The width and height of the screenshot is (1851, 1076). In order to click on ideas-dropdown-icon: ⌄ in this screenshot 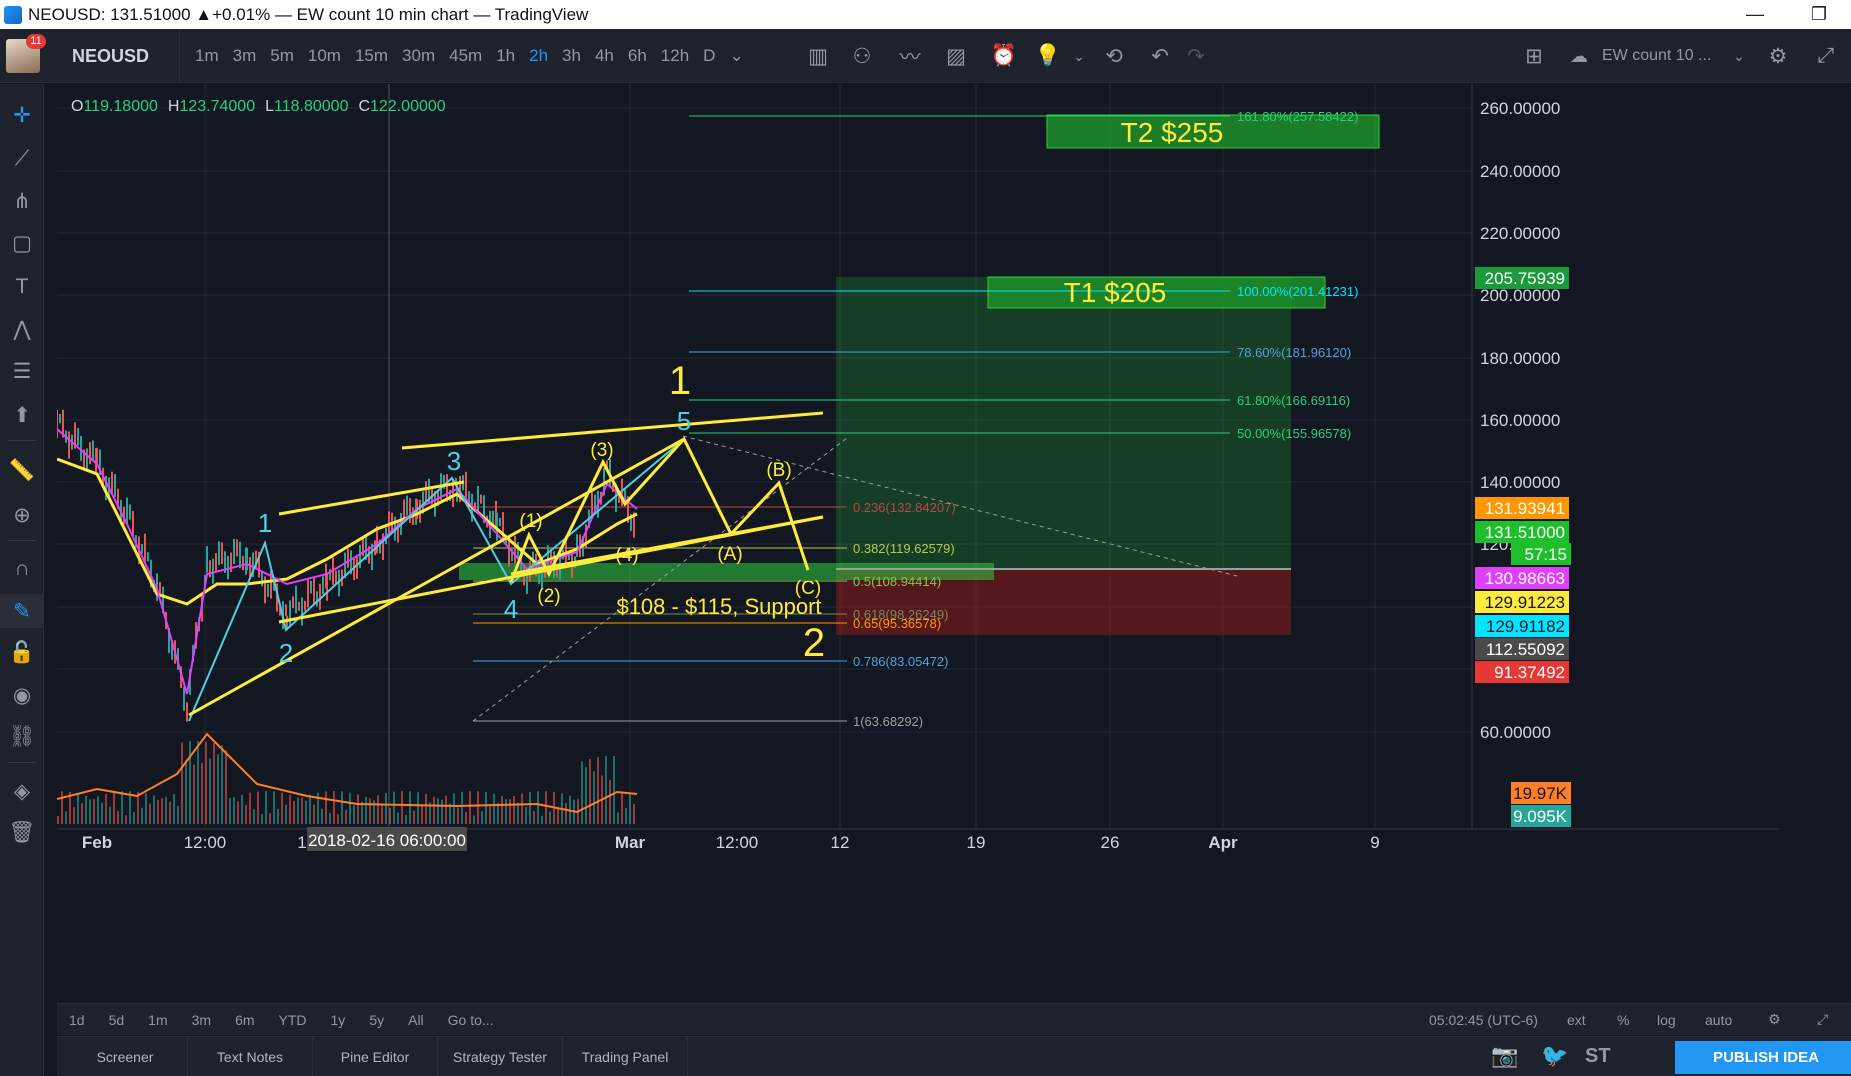, I will do `click(1079, 56)`.